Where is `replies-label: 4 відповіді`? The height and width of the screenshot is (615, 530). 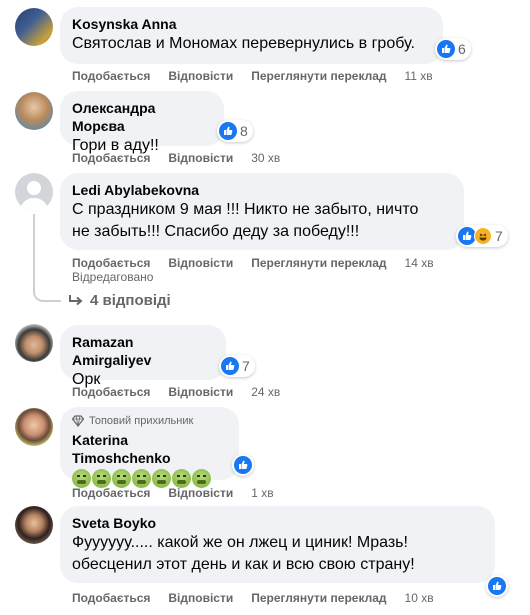 replies-label: 4 відповіді is located at coordinates (130, 300).